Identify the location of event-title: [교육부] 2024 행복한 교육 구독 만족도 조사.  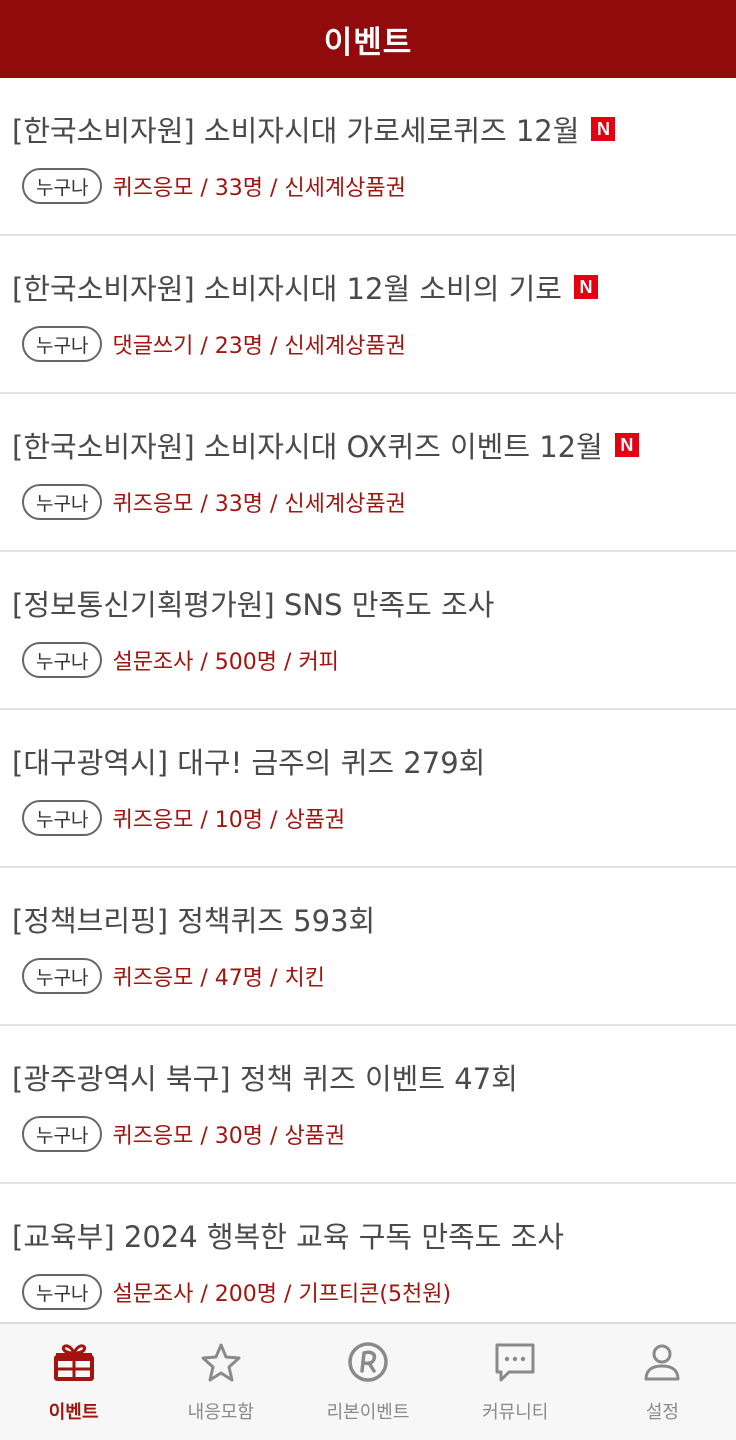
(288, 1235).